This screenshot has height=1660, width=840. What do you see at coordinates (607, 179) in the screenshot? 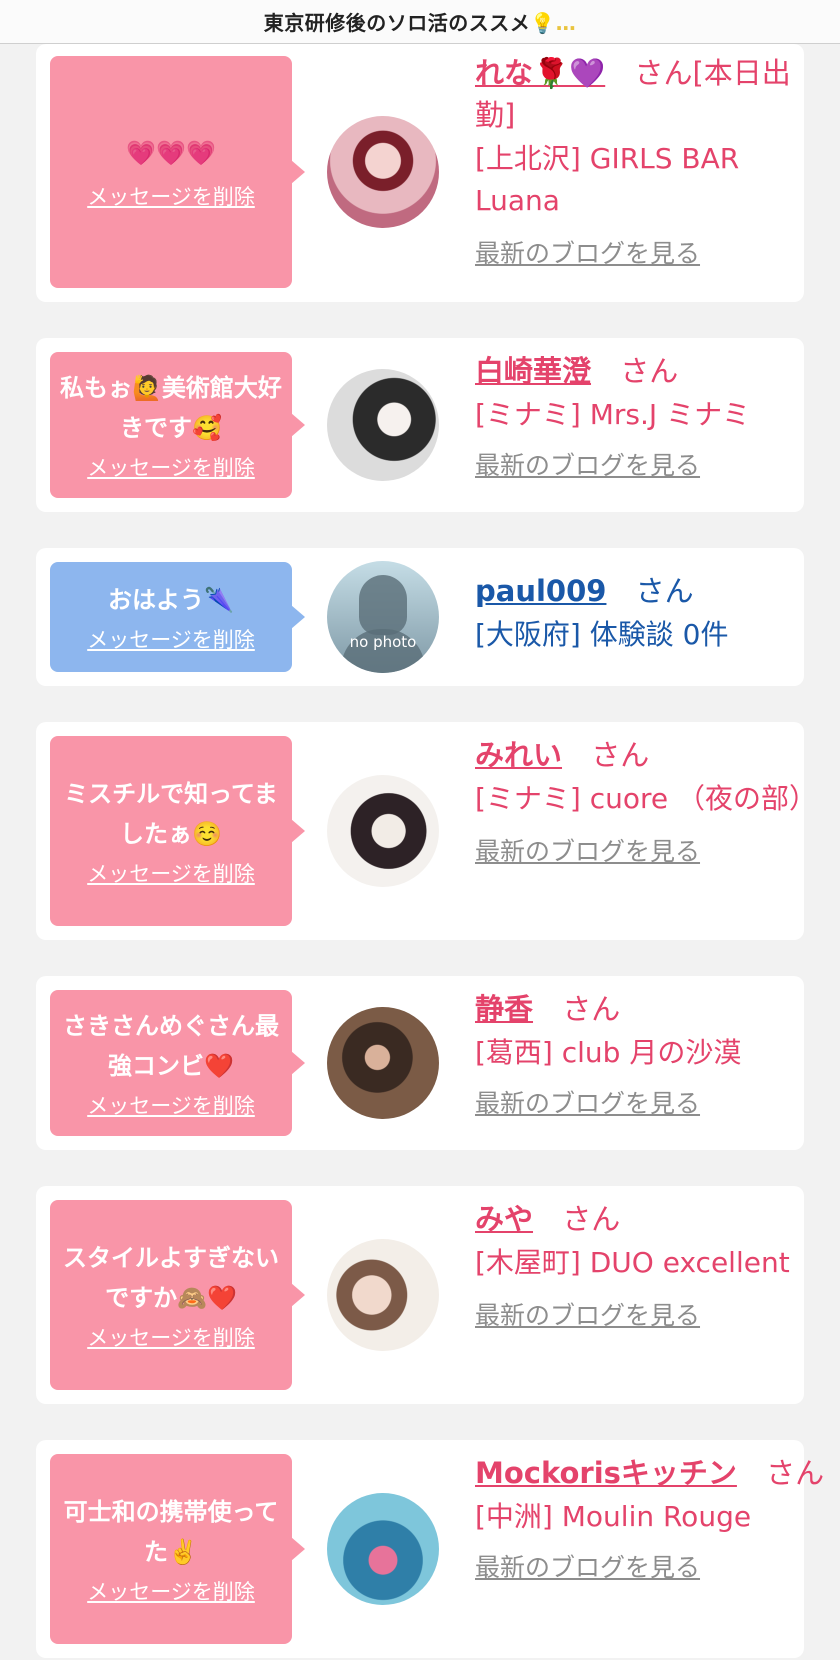
I see `shop-info: [上北沢] GIRLS BAR Luana` at bounding box center [607, 179].